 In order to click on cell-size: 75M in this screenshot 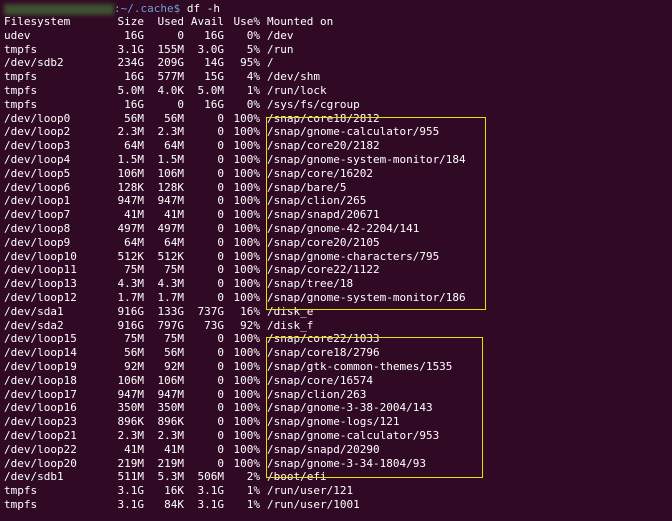, I will do `click(134, 339)`.